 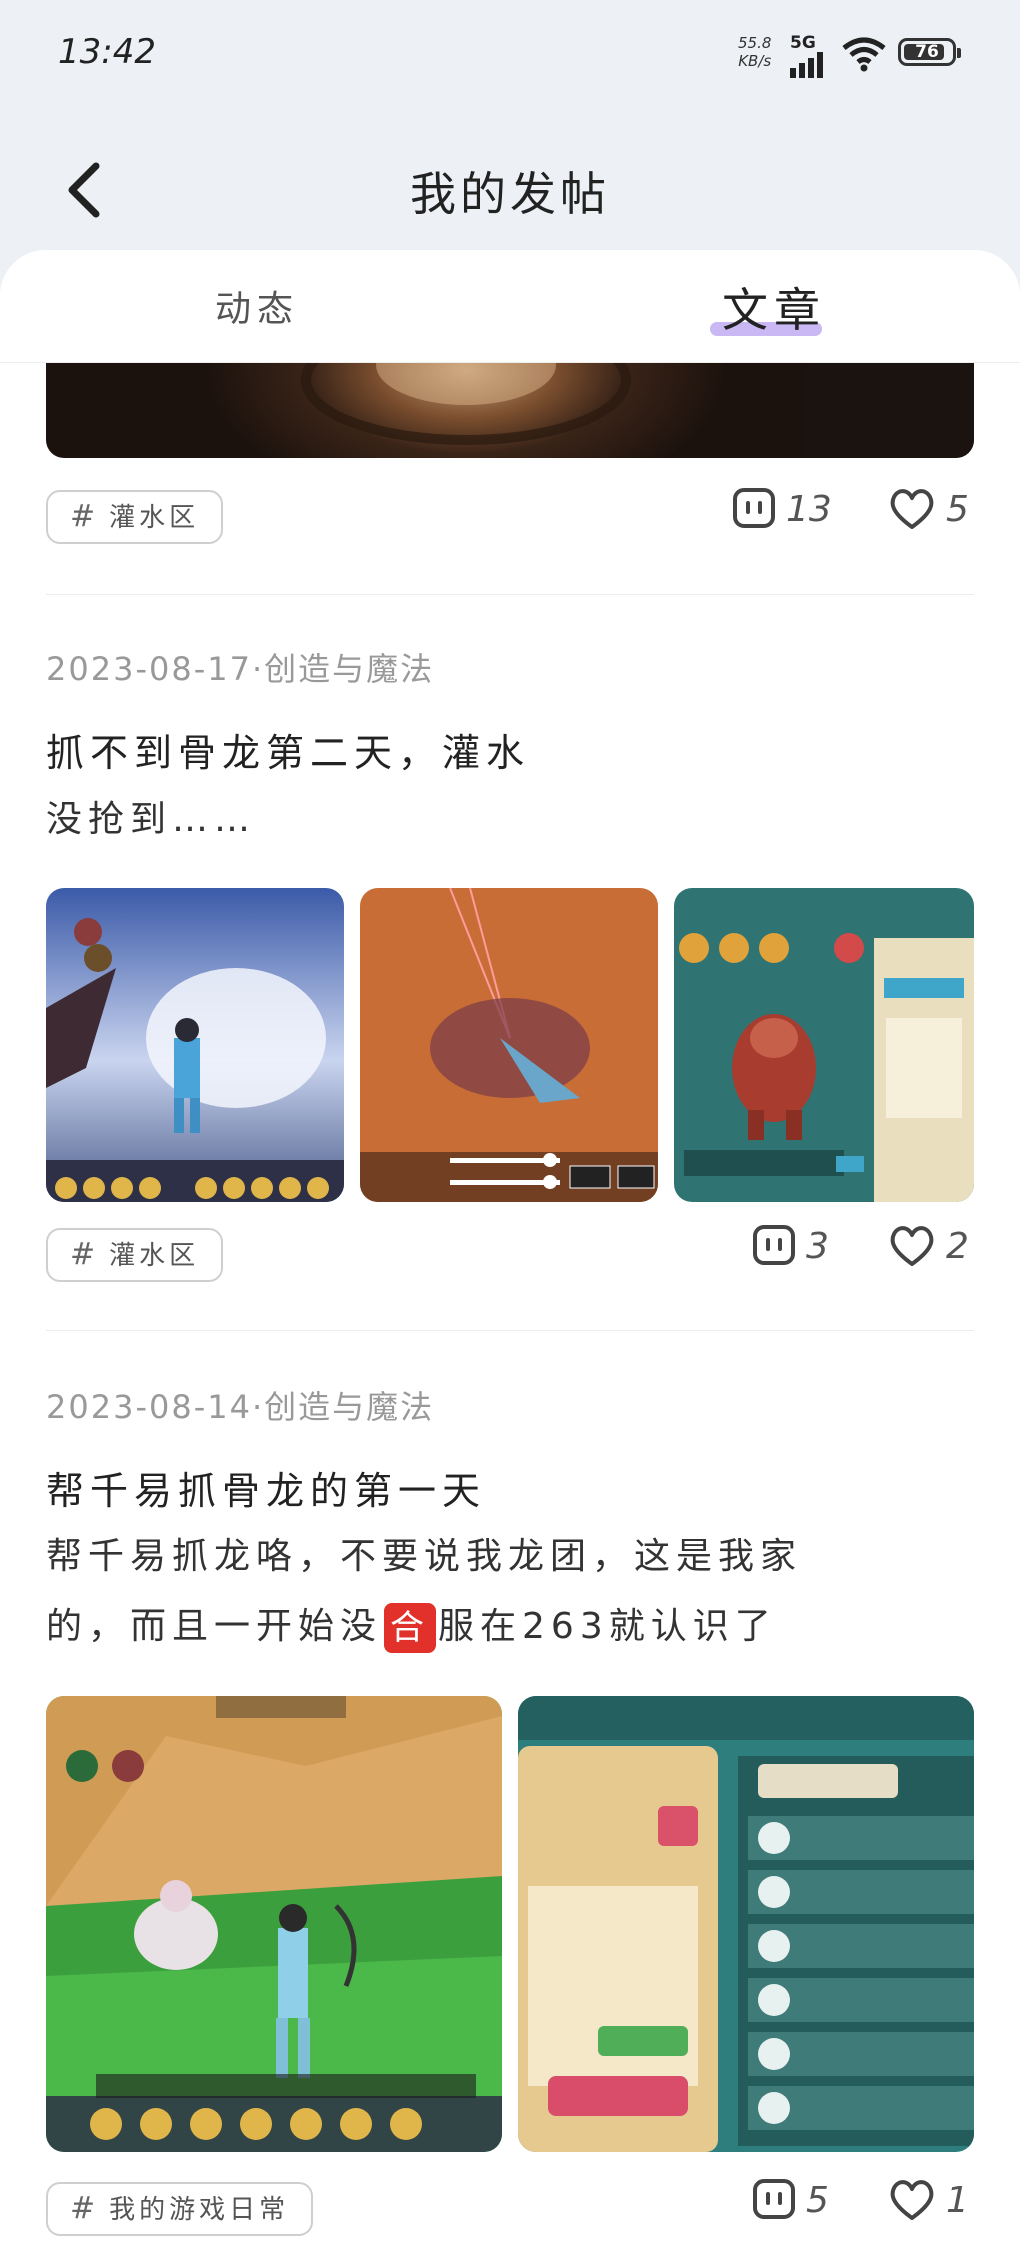 I want to click on signal-icon: 5G, so click(x=810, y=58).